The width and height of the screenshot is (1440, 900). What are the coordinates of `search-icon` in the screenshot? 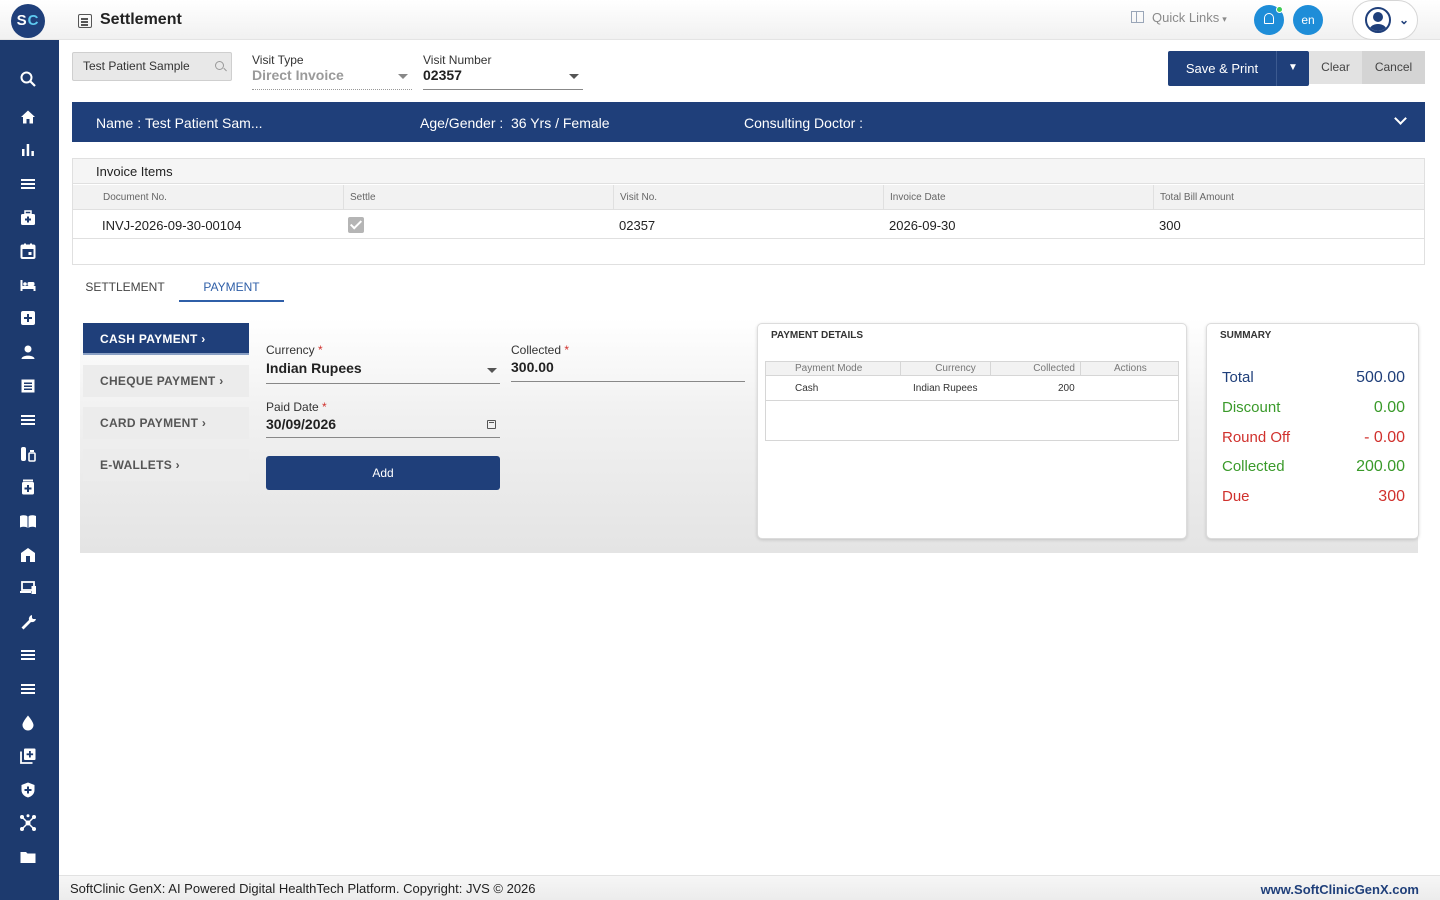 It's located at (28, 79).